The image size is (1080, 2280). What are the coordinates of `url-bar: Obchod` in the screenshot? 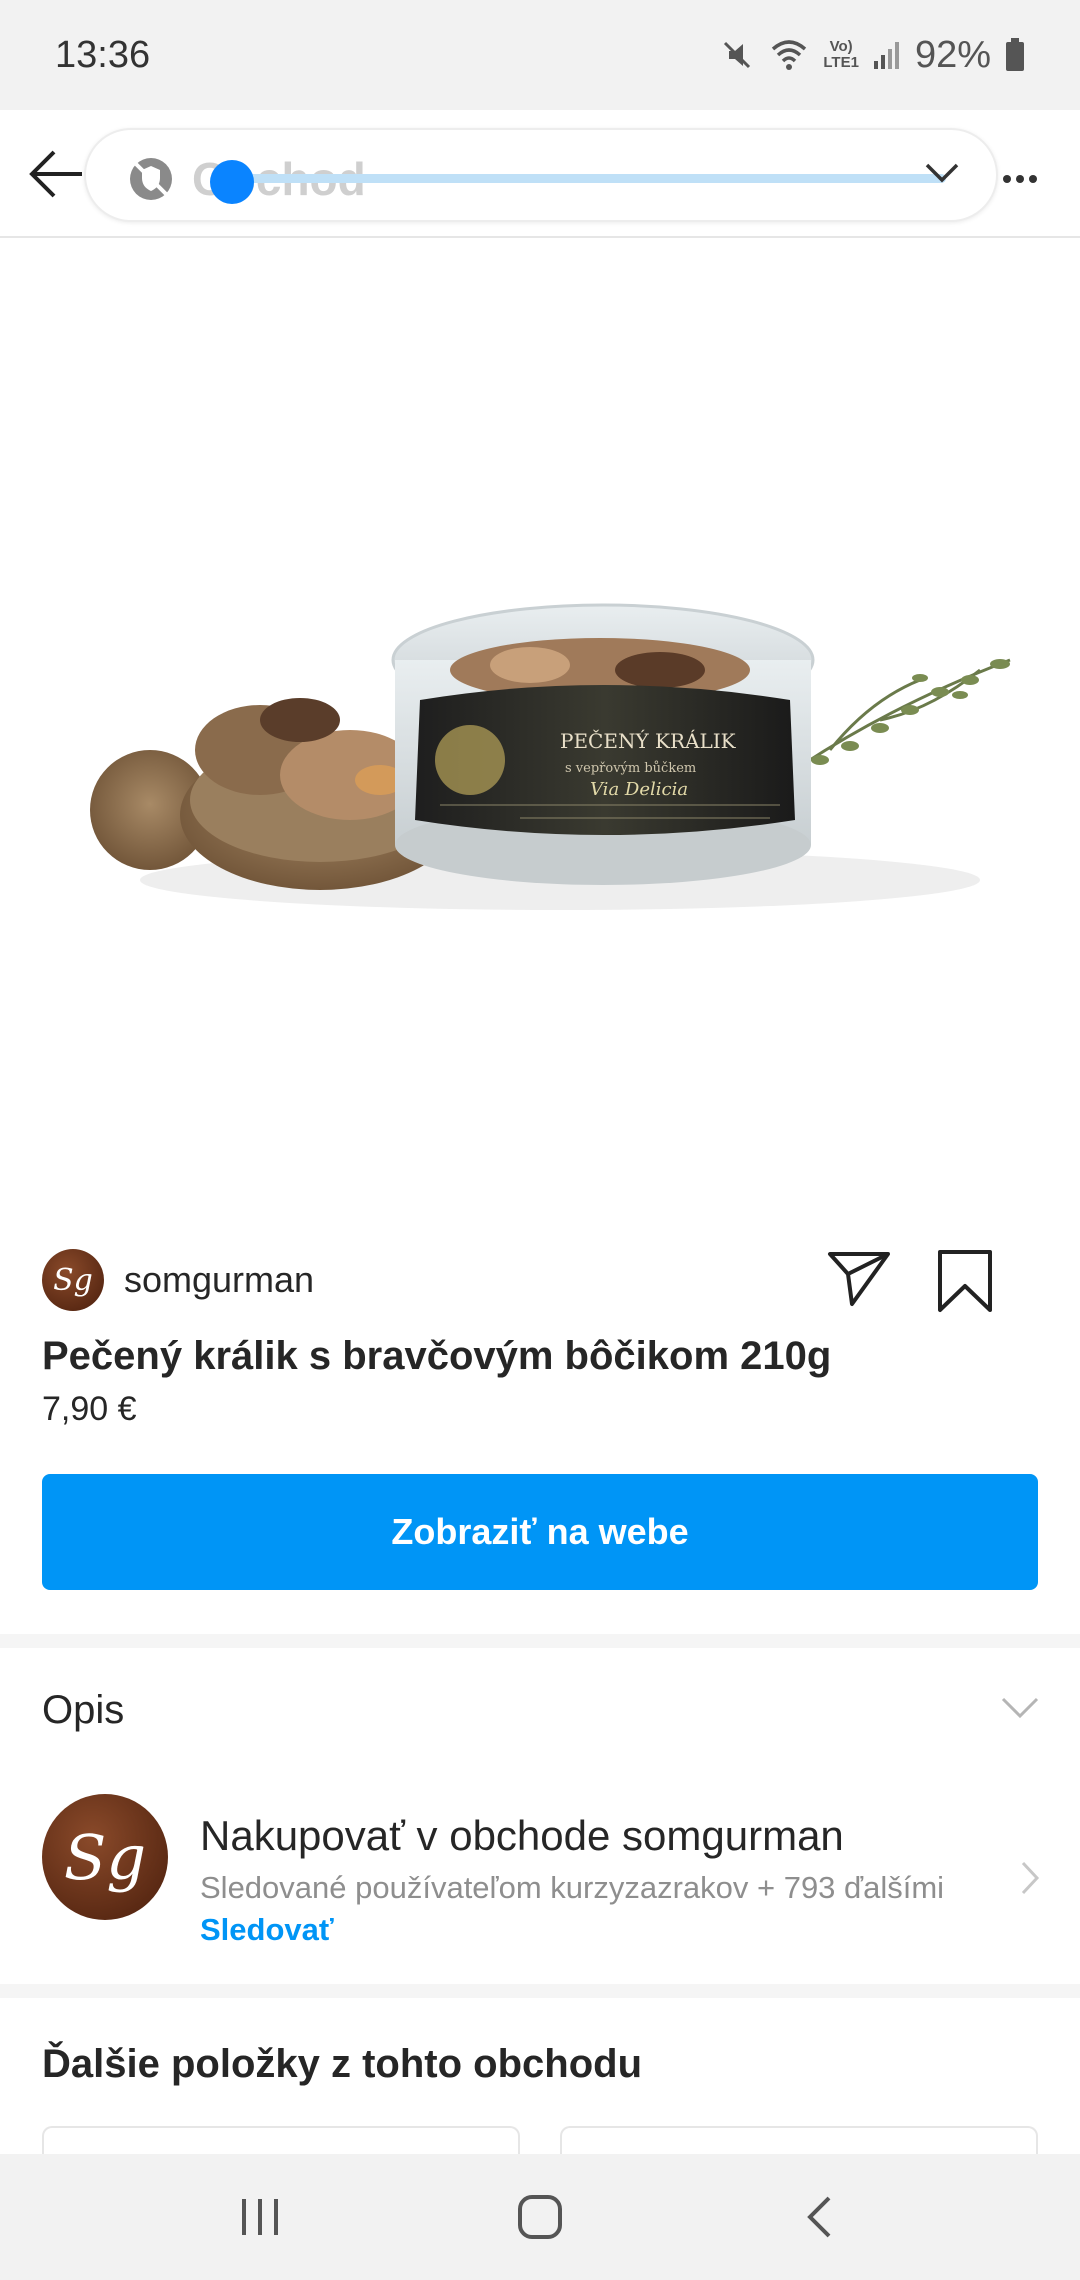 It's located at (541, 175).